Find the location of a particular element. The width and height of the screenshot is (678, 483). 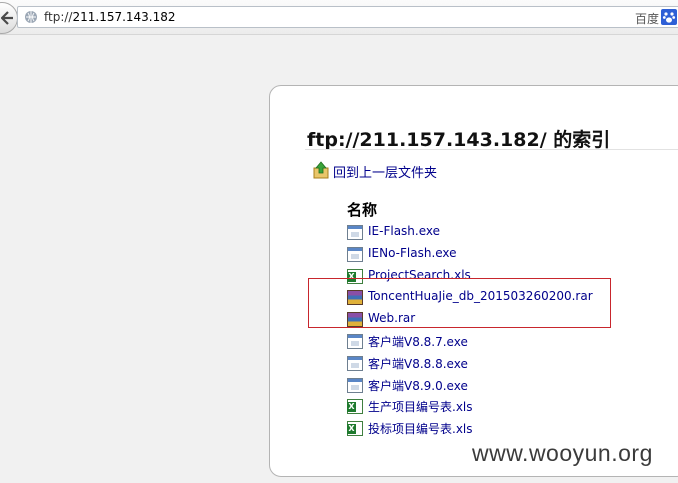

parent-folder-label: 回到上一层文件夹 is located at coordinates (385, 171).